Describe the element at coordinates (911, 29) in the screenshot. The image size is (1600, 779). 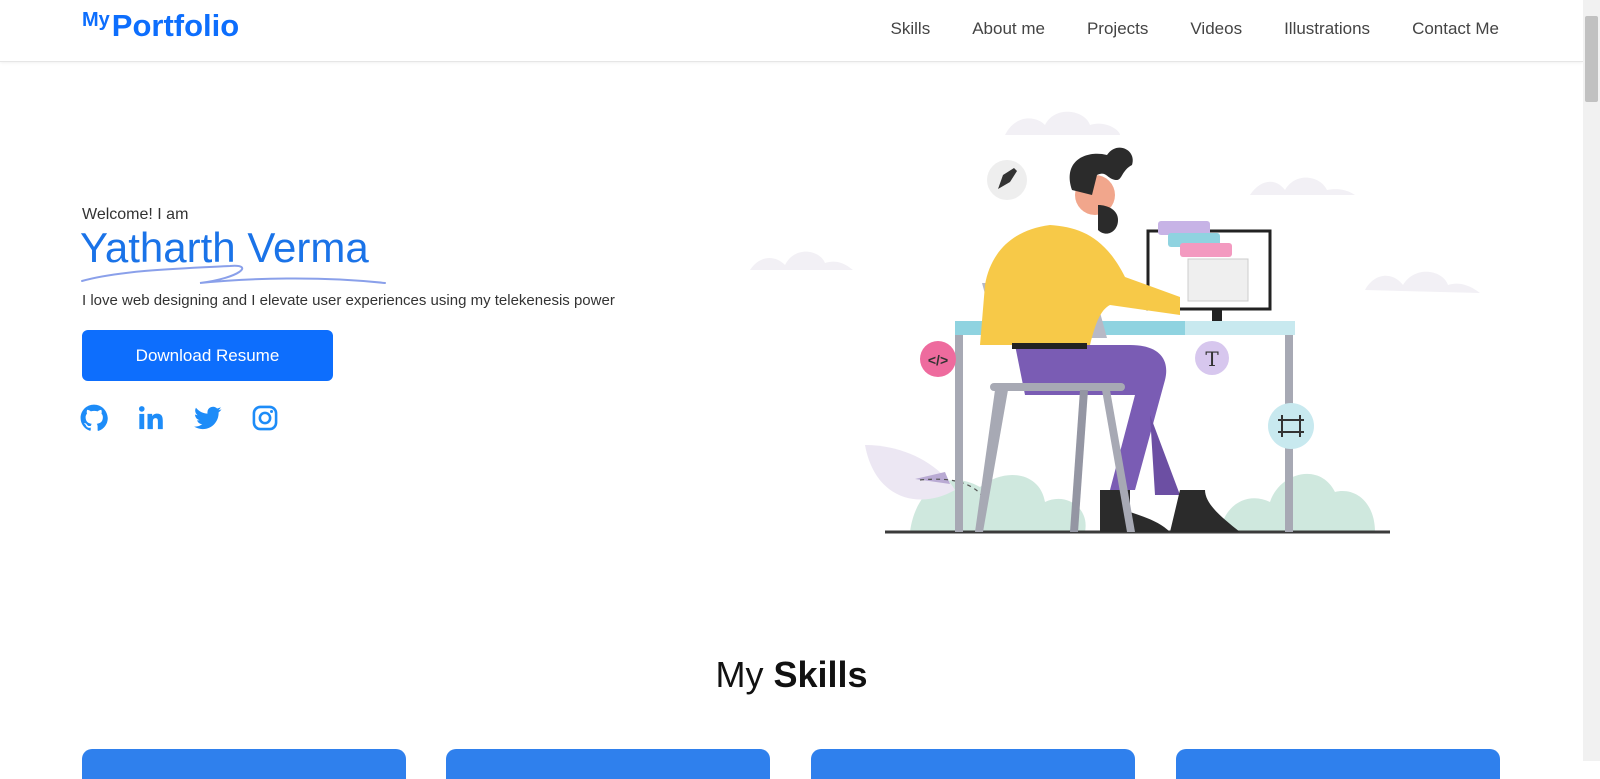
I see `nav-link-skills: Skills` at that location.